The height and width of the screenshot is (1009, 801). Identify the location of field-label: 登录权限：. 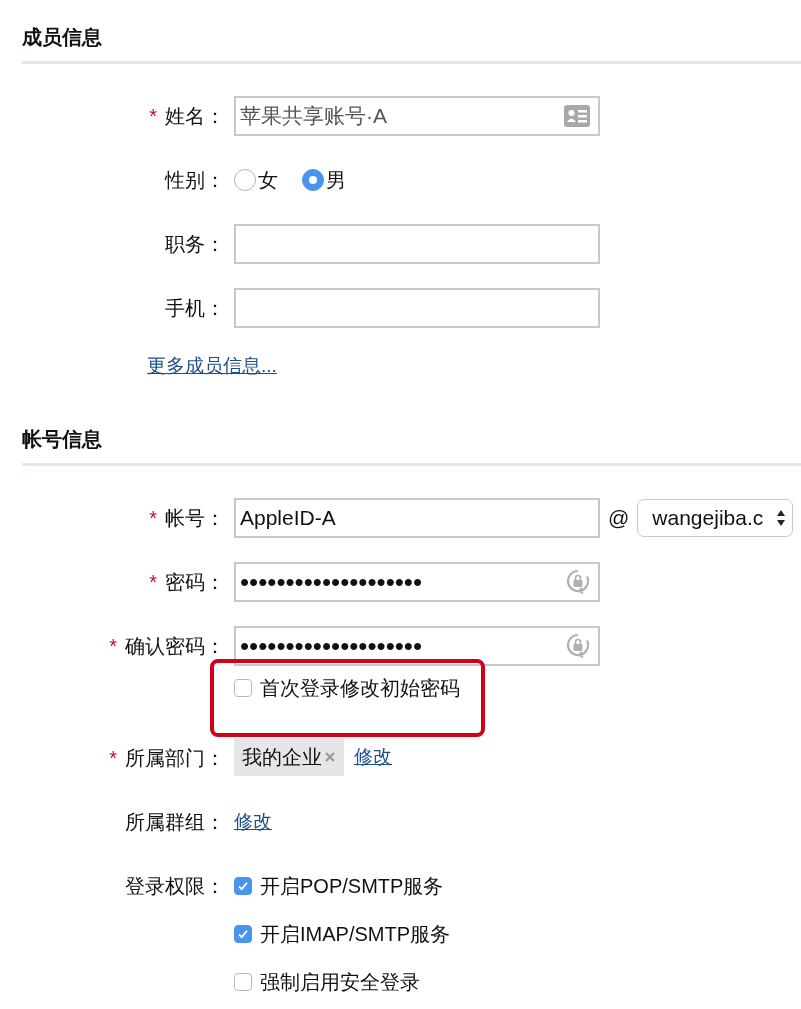
(175, 886).